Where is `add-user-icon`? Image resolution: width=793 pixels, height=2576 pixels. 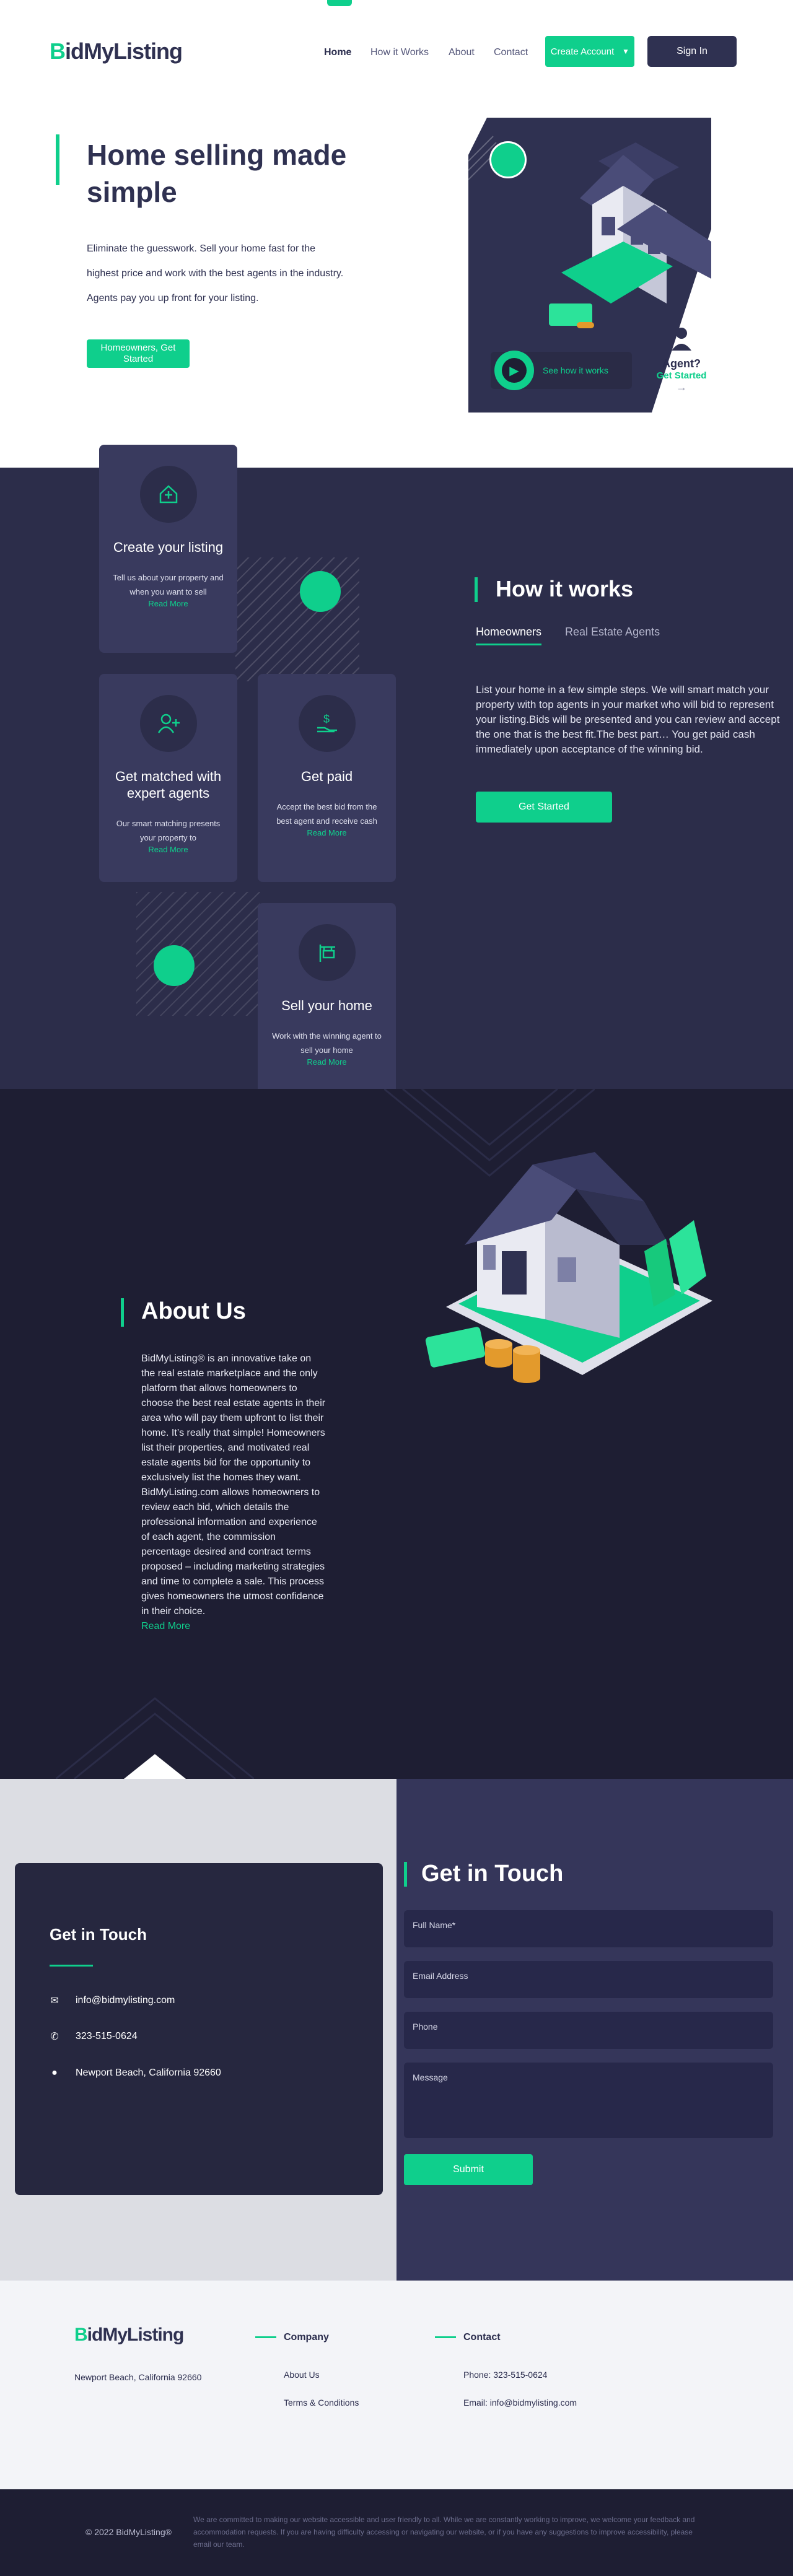
add-user-icon is located at coordinates (168, 723).